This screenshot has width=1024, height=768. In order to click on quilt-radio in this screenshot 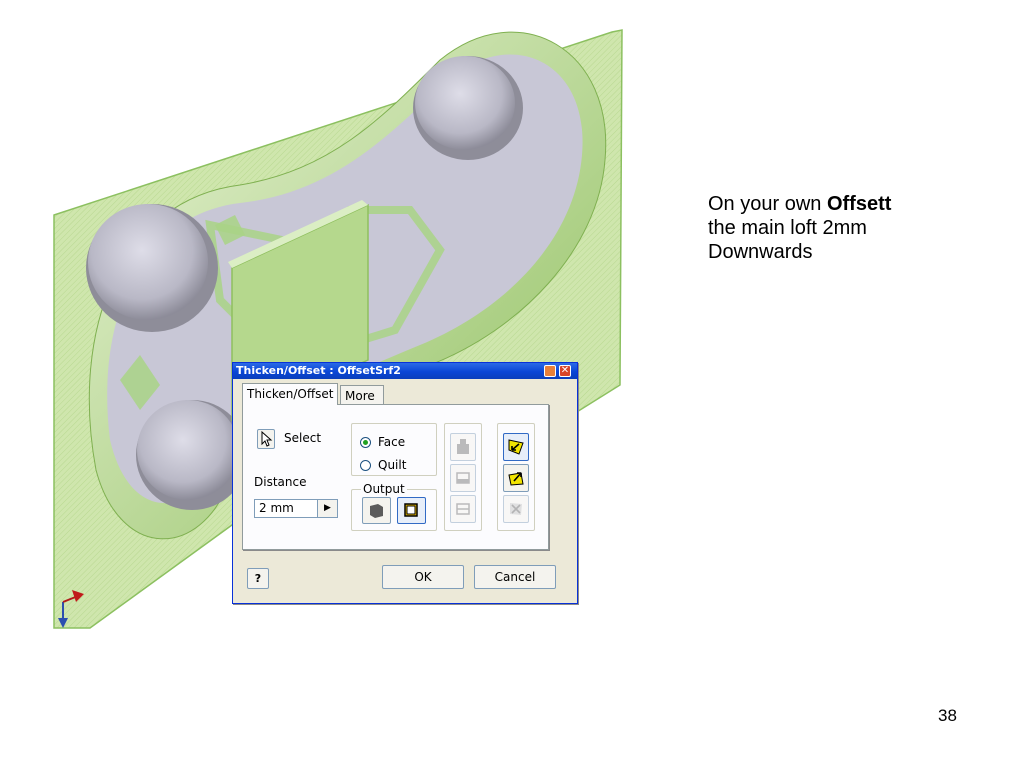, I will do `click(365, 465)`.